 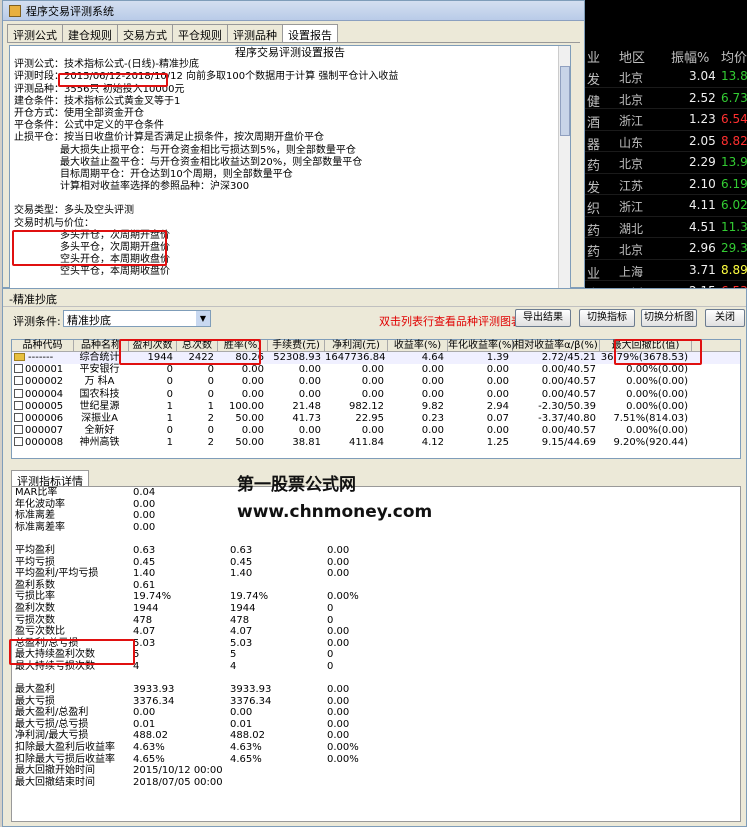 What do you see at coordinates (200, 33) in the screenshot?
I see `tab-close-rule: 平仓规则` at bounding box center [200, 33].